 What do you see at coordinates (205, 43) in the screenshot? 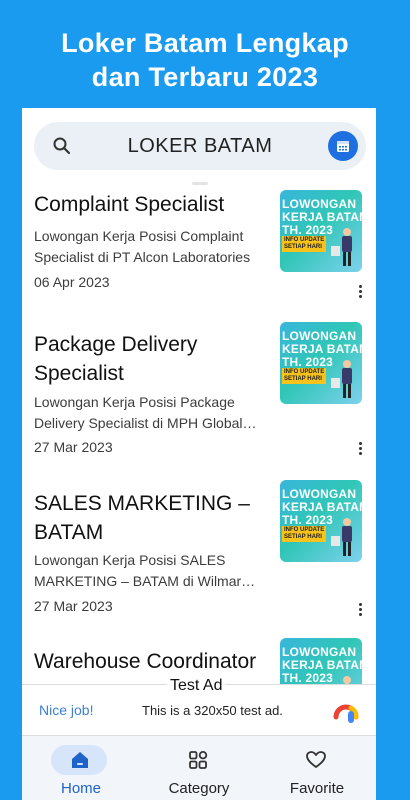
I see `promo-title-line1: Loker Batam Lengkap` at bounding box center [205, 43].